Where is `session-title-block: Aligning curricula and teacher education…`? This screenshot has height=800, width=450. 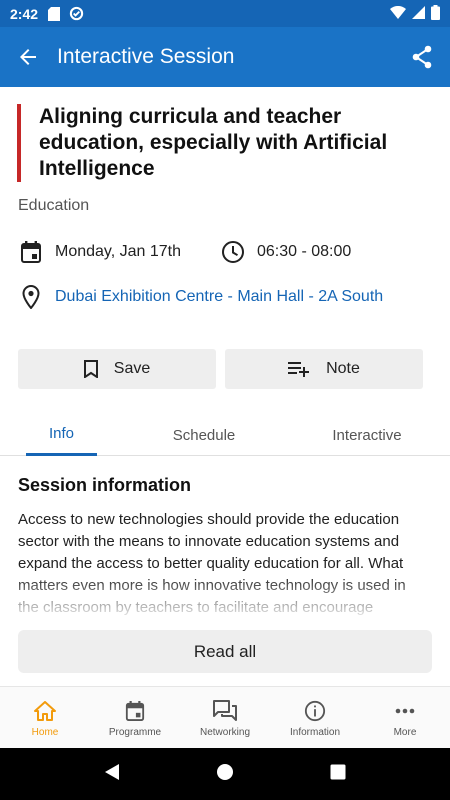 session-title-block: Aligning curricula and teacher education… is located at coordinates (217, 143).